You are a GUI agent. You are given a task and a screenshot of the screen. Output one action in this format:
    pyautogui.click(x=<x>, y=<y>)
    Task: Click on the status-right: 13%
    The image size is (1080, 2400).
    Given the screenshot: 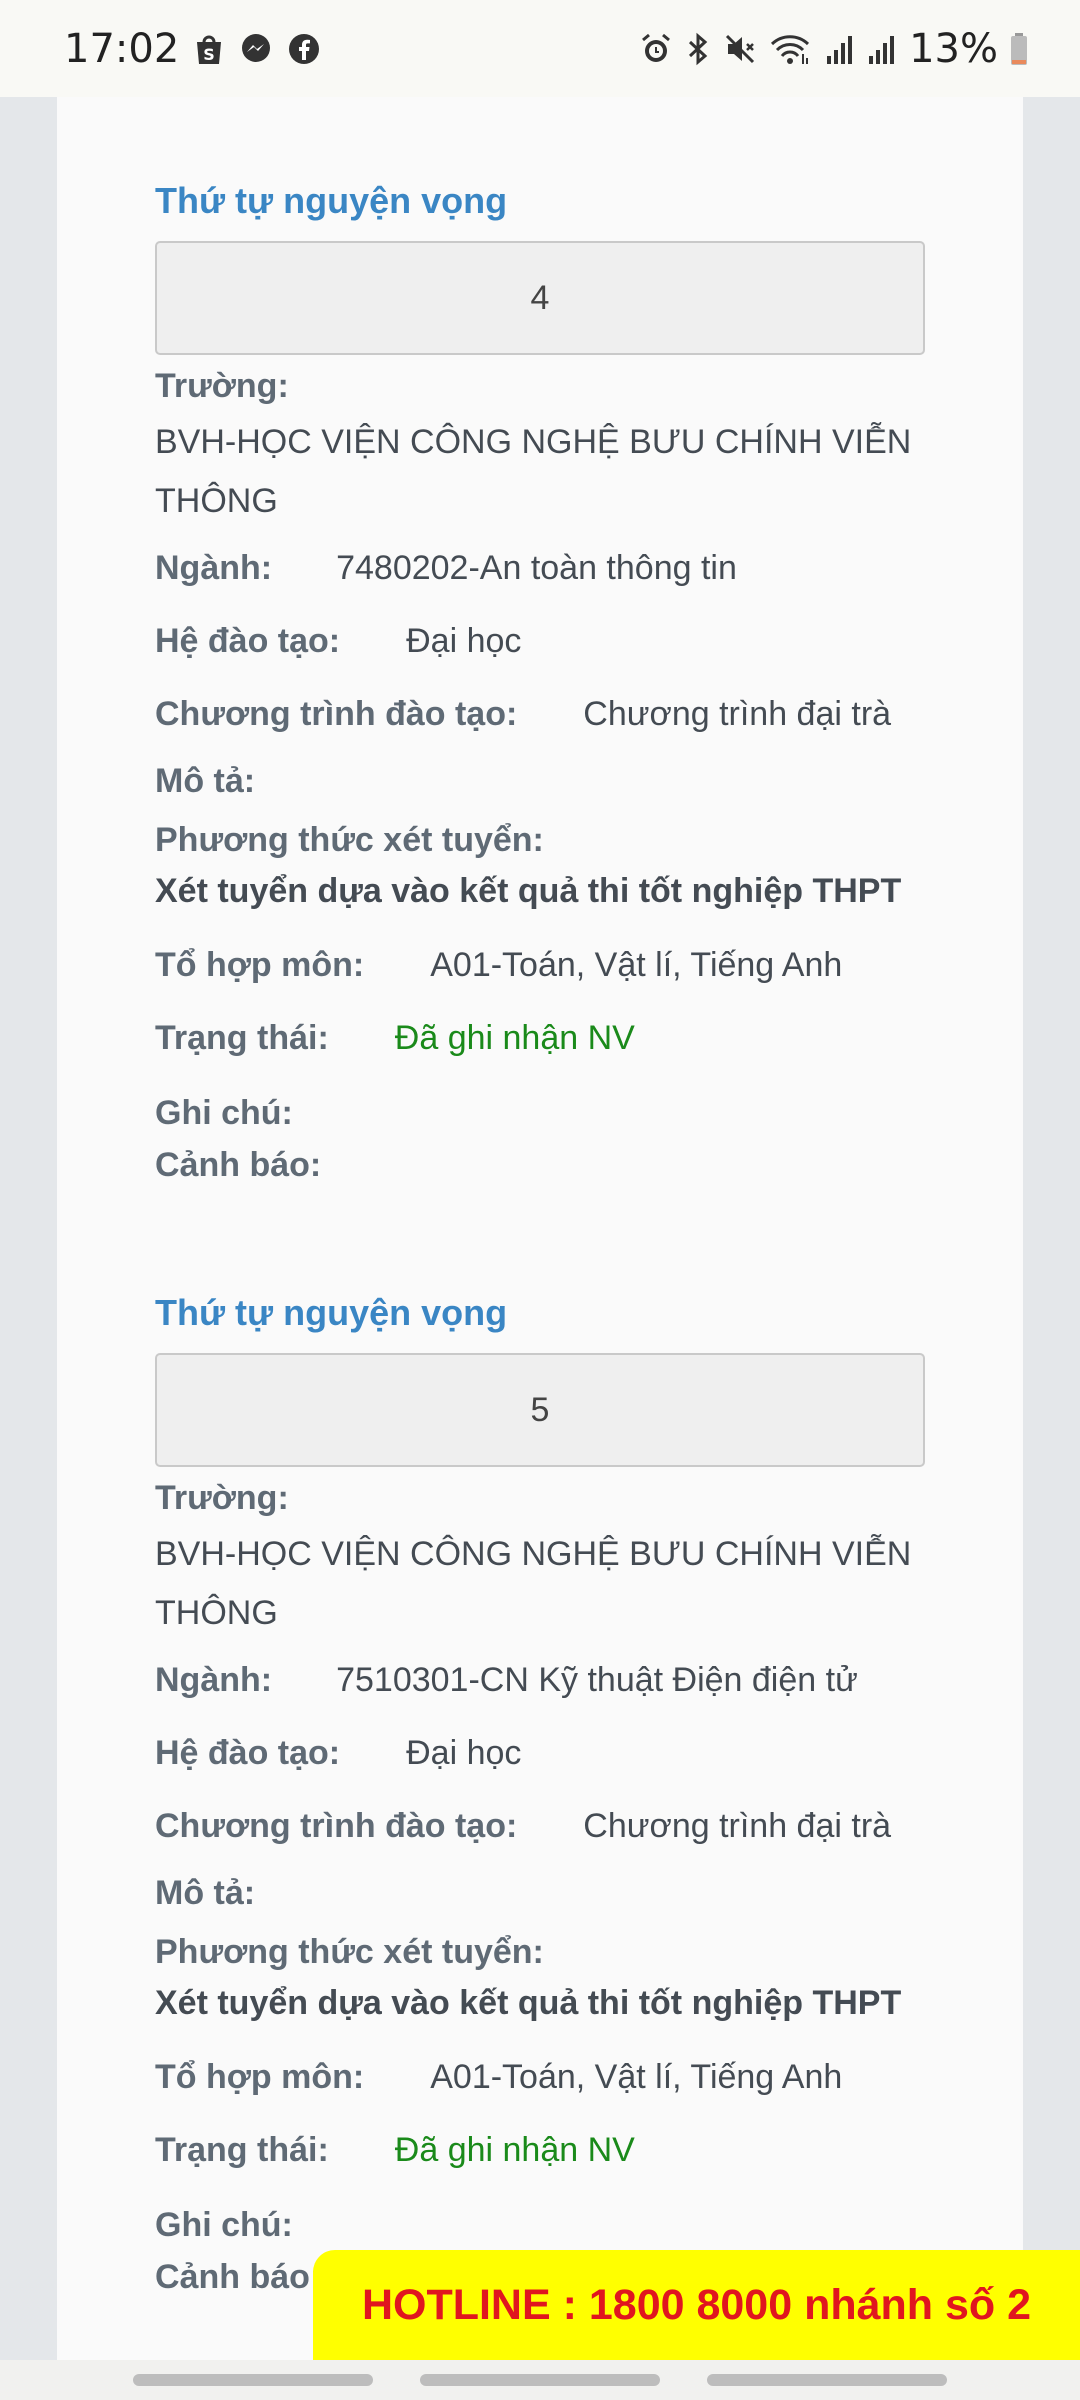 What is the action you would take?
    pyautogui.click(x=833, y=49)
    